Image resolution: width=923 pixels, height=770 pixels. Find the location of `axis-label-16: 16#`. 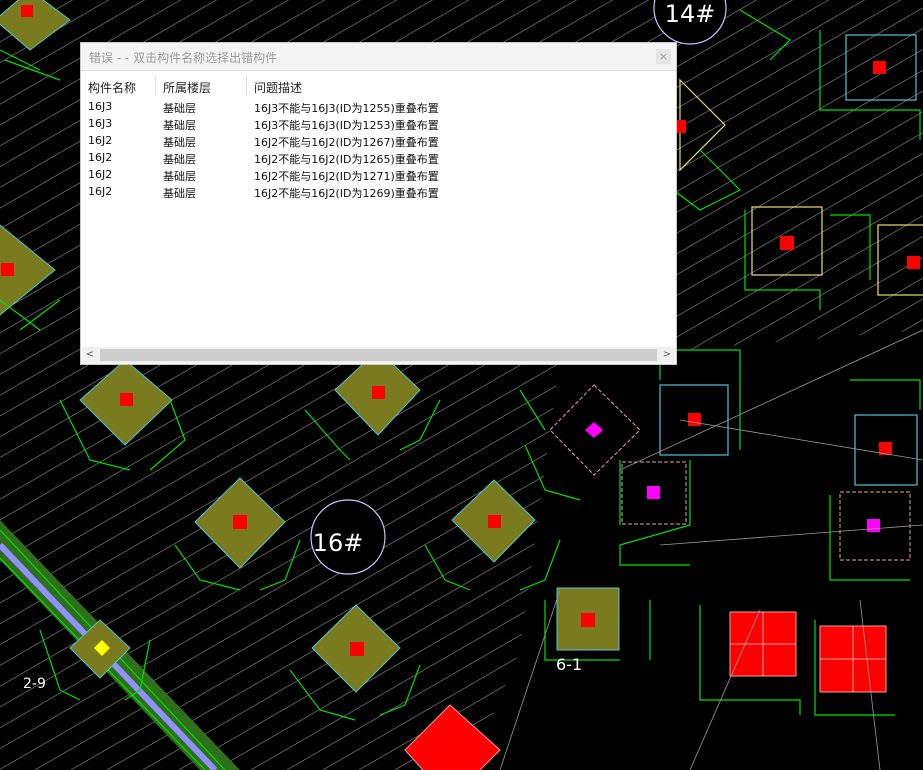

axis-label-16: 16# is located at coordinates (338, 543).